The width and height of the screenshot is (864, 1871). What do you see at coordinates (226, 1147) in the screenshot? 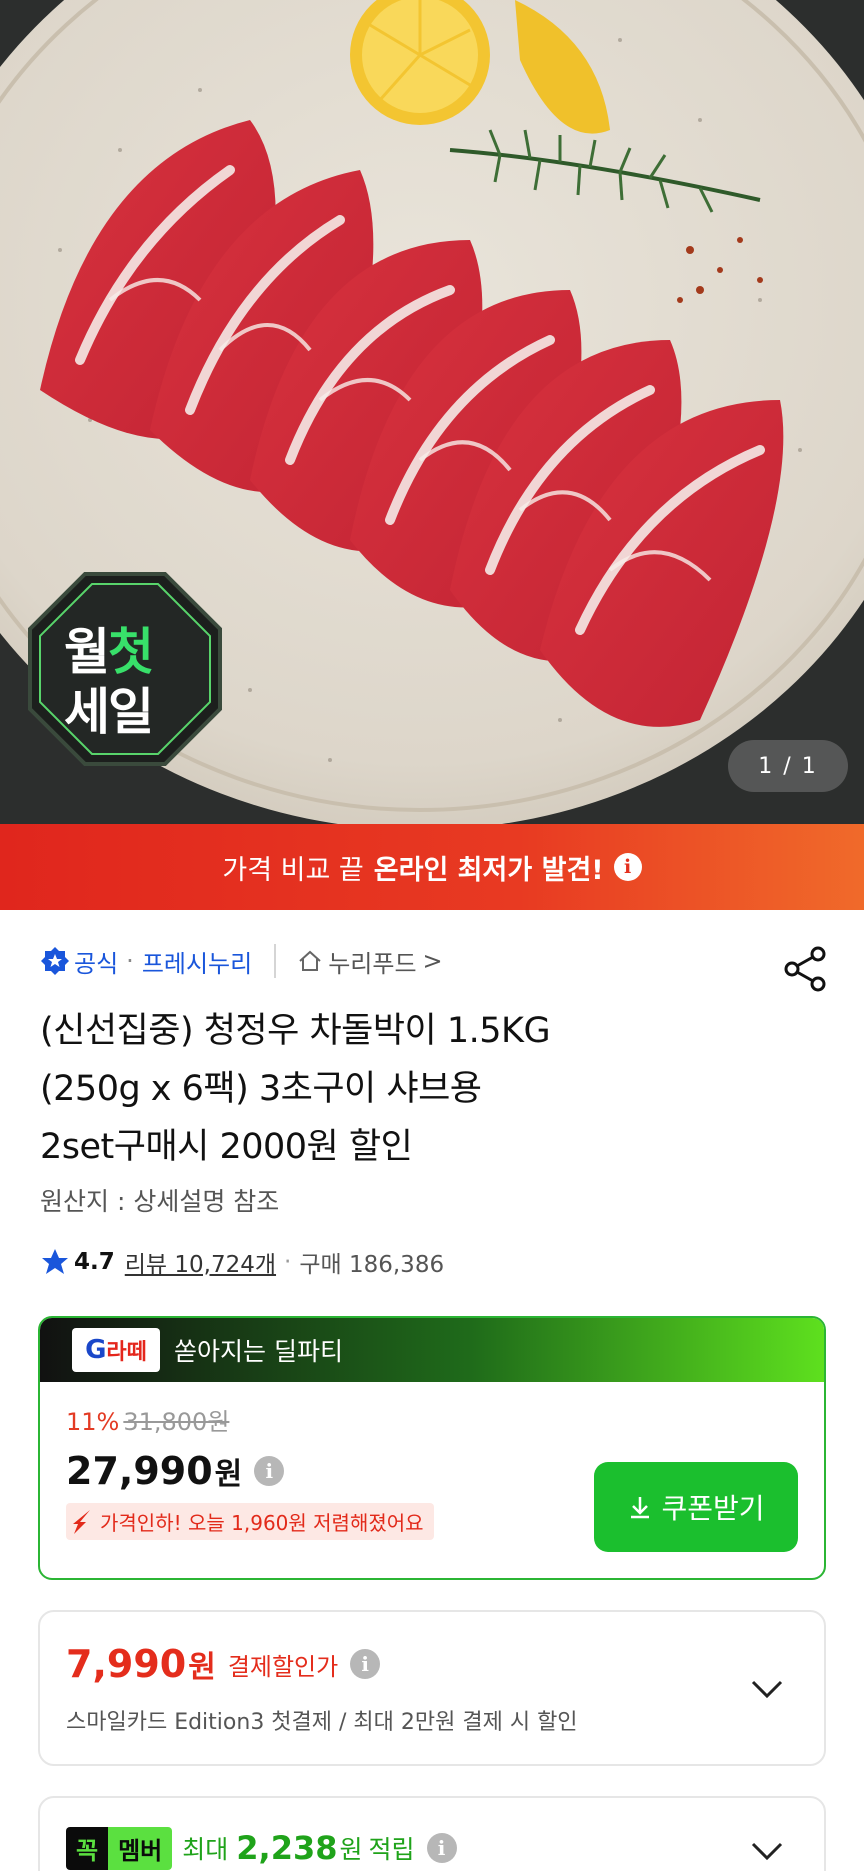
I see `title-line: 2set구매시 2000원 할인` at bounding box center [226, 1147].